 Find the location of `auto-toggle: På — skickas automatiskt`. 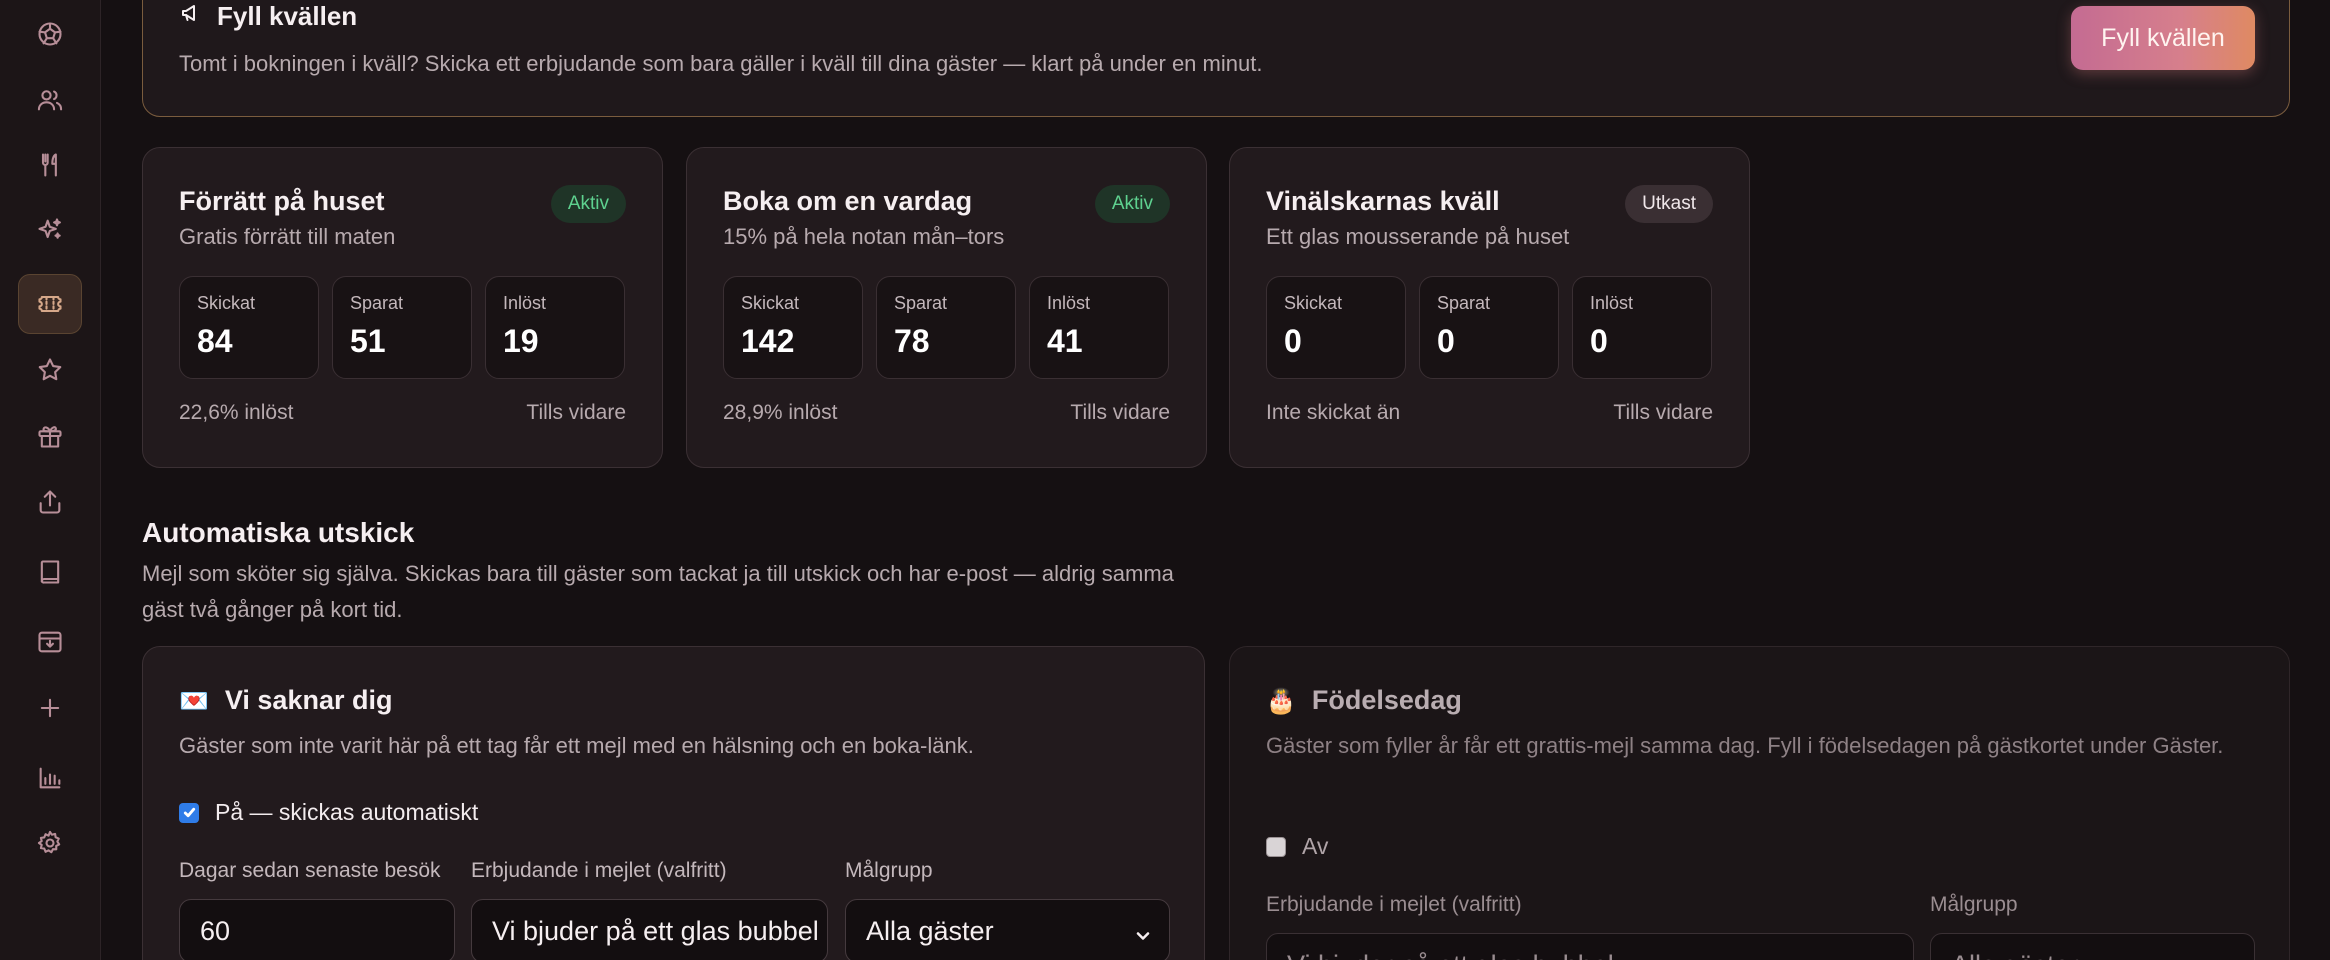

auto-toggle: På — skickas automatiskt is located at coordinates (328, 812).